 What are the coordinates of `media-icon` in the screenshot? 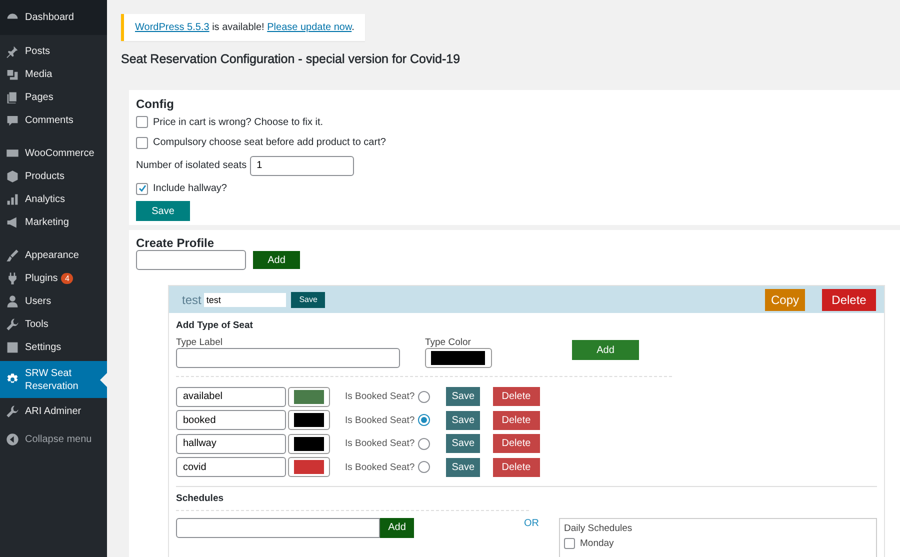 It's located at (12, 74).